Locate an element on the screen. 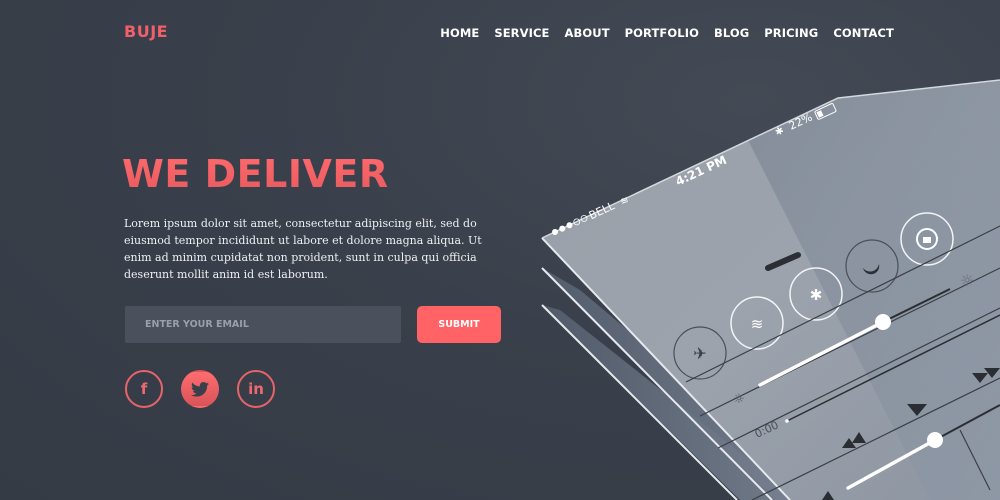 The width and height of the screenshot is (1000, 500). brightness-slider-thumb is located at coordinates (883, 322).